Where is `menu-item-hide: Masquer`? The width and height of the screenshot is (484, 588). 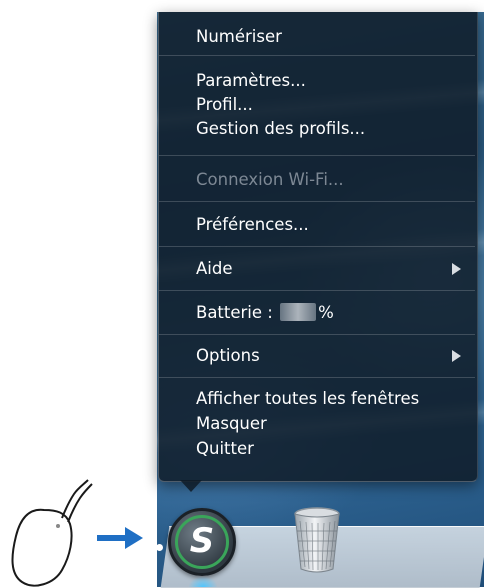
menu-item-hide: Masquer is located at coordinates (331, 424).